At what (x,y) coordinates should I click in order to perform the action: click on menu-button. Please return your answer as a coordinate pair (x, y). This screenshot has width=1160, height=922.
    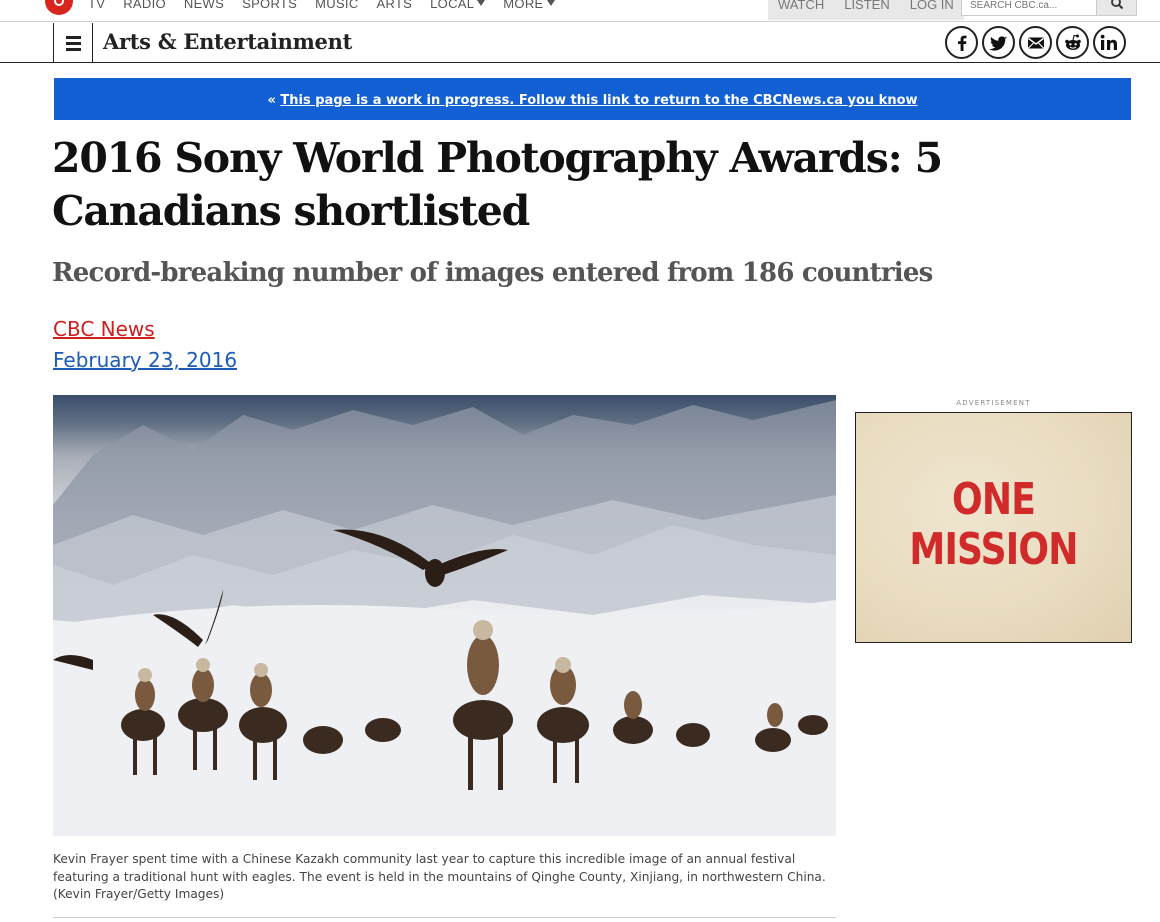
    Looking at the image, I should click on (73, 43).